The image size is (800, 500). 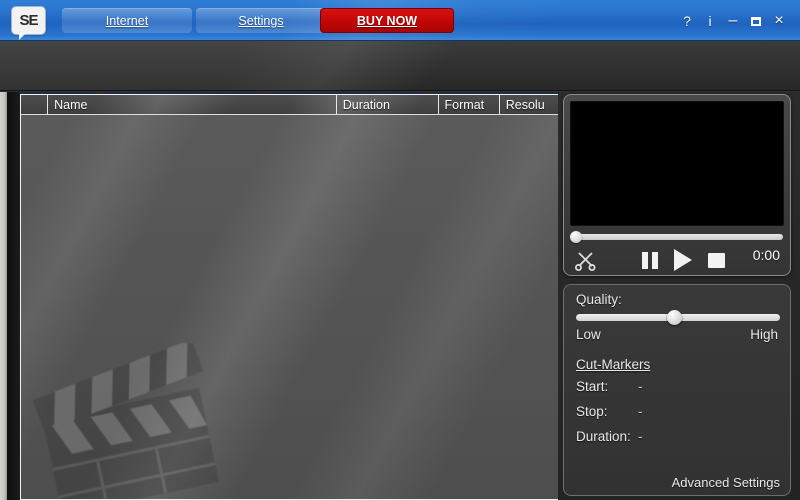 I want to click on pause-button, so click(x=650, y=260).